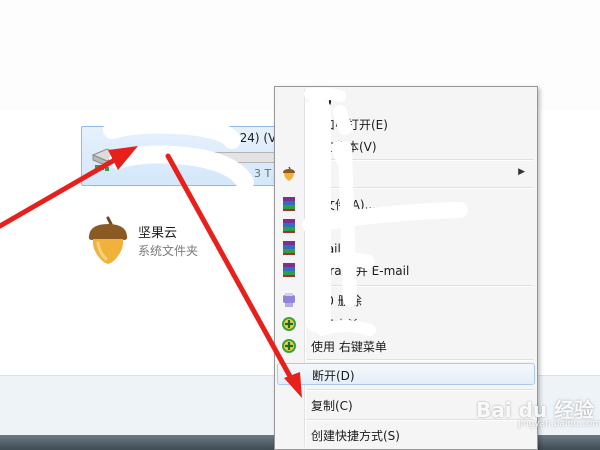  What do you see at coordinates (360, 271) in the screenshot?
I see `menu-item-label: ve.rar" 并 E-mail` at bounding box center [360, 271].